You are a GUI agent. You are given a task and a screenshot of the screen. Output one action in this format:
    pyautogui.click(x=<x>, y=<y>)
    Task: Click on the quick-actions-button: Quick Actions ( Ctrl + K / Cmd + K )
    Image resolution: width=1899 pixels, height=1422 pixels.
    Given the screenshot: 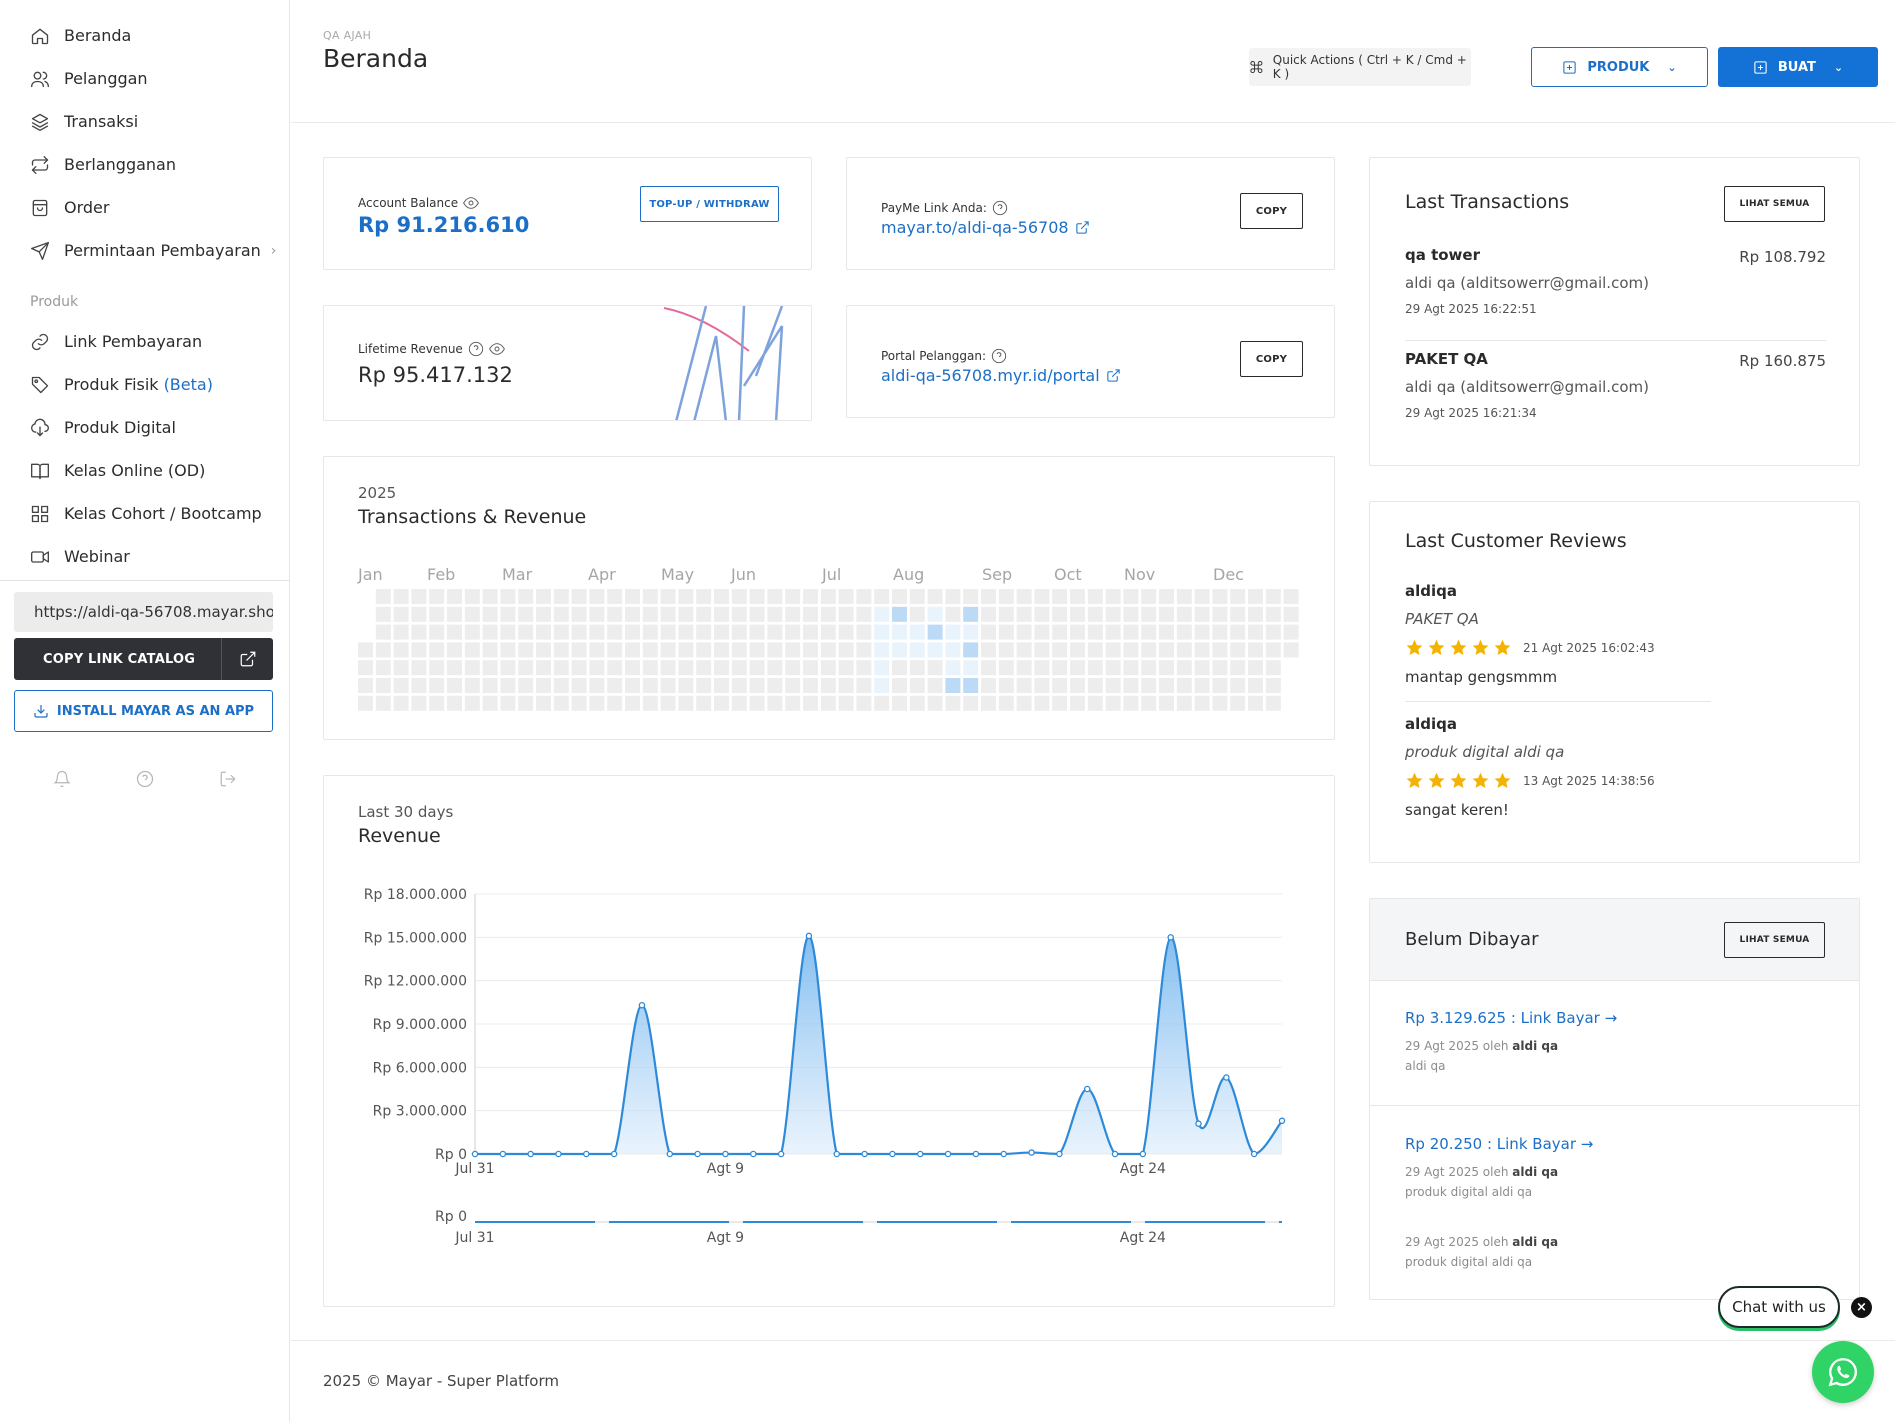 What is the action you would take?
    pyautogui.click(x=1360, y=67)
    